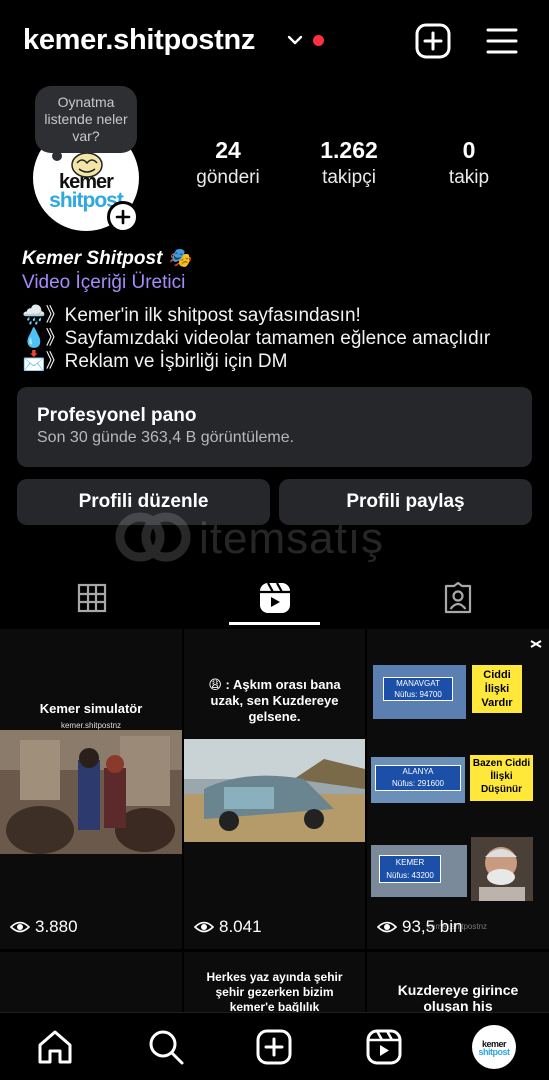  Describe the element at coordinates (497, 689) in the screenshot. I see `city-note: Ciddi İlişki Vardır` at that location.